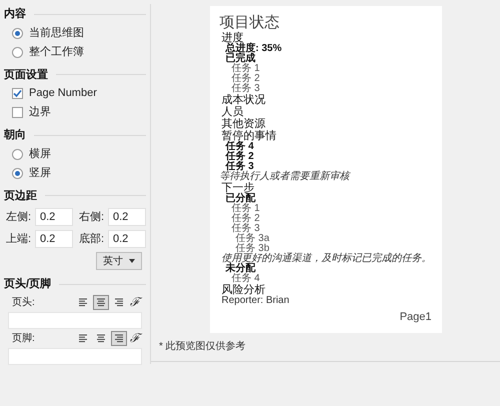 The height and width of the screenshot is (406, 500). Describe the element at coordinates (17, 239) in the screenshot. I see `field-label: 上端:` at that location.